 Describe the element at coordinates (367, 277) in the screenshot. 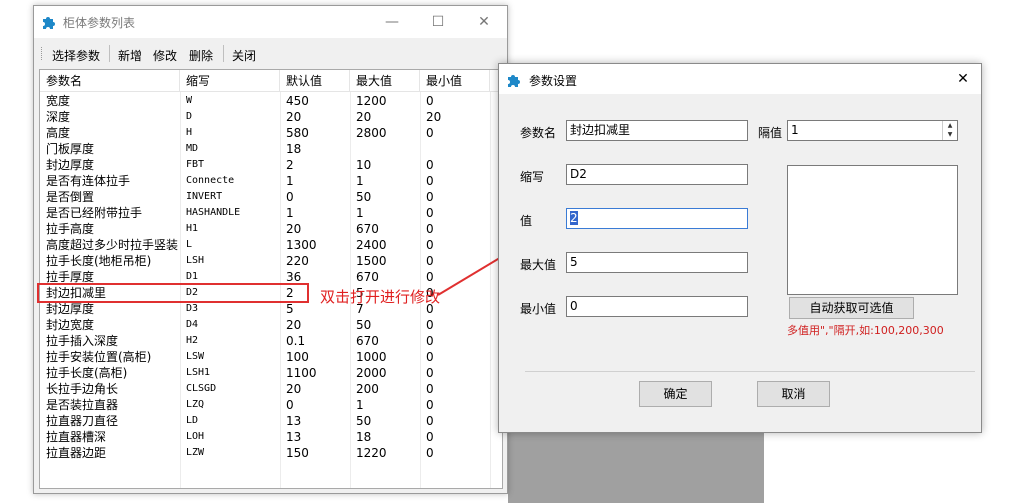

I see `cell-max: 670` at that location.